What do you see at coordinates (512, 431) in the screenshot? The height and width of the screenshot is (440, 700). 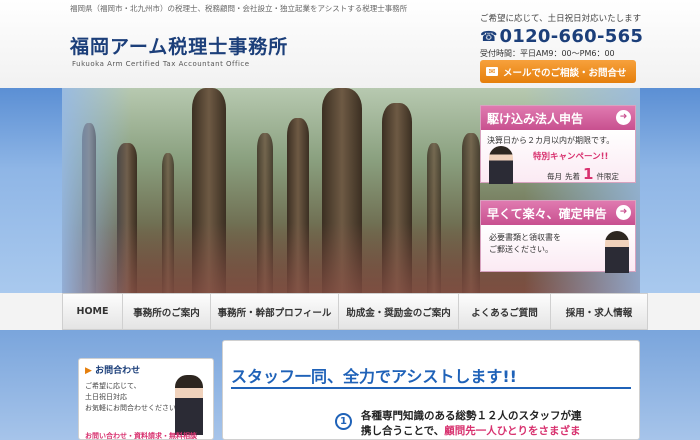 I see `point-line-2-highlight: 顧問先一人ひとりをさまざま` at bounding box center [512, 431].